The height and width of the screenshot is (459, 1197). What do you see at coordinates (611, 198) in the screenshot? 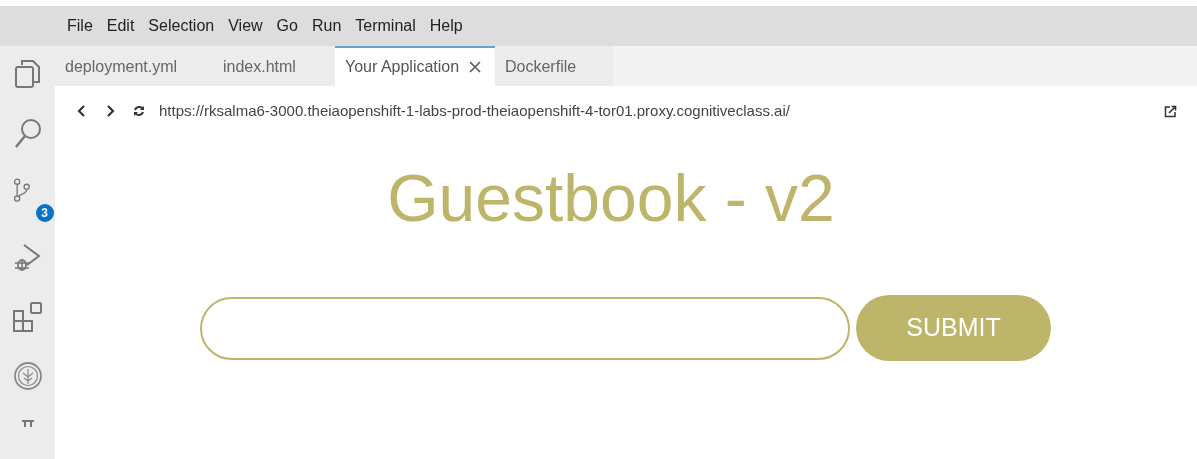
I see `page-heading: Guestbook - v2` at bounding box center [611, 198].